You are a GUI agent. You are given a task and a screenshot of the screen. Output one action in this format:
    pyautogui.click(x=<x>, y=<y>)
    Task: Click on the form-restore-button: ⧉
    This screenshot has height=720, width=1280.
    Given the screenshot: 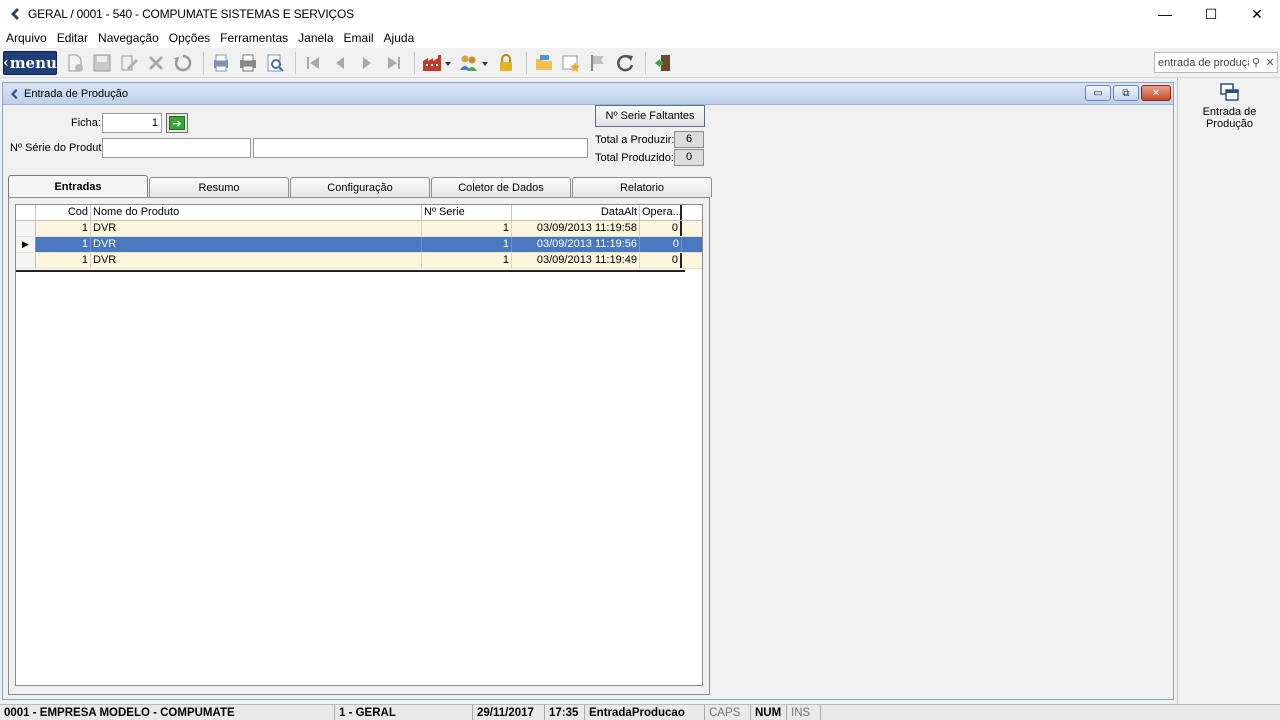 What is the action you would take?
    pyautogui.click(x=1126, y=93)
    